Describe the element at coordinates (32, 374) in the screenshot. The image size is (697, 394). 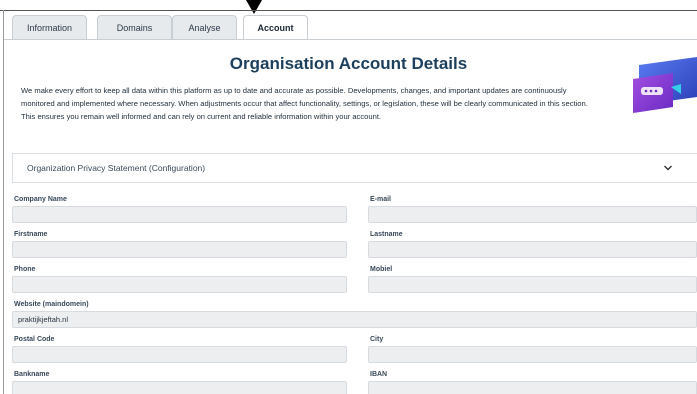
I see `bankname-label: Bankname` at that location.